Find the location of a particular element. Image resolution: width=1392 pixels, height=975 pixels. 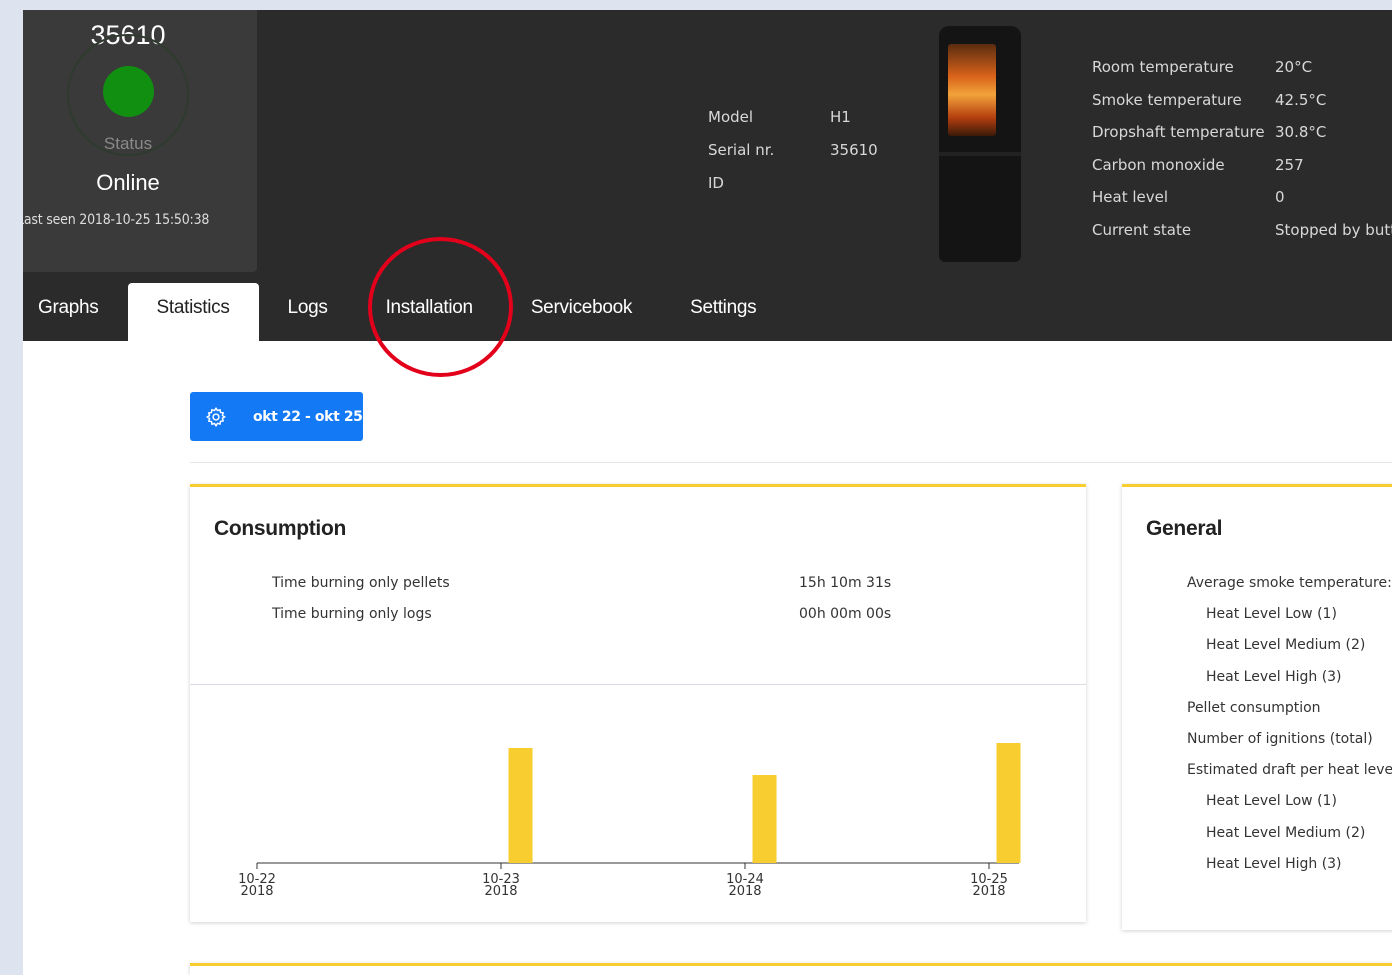

reading-value: Stopped by button is located at coordinates (1333, 229).